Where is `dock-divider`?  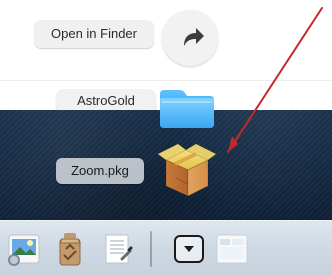 dock-divider is located at coordinates (151, 249).